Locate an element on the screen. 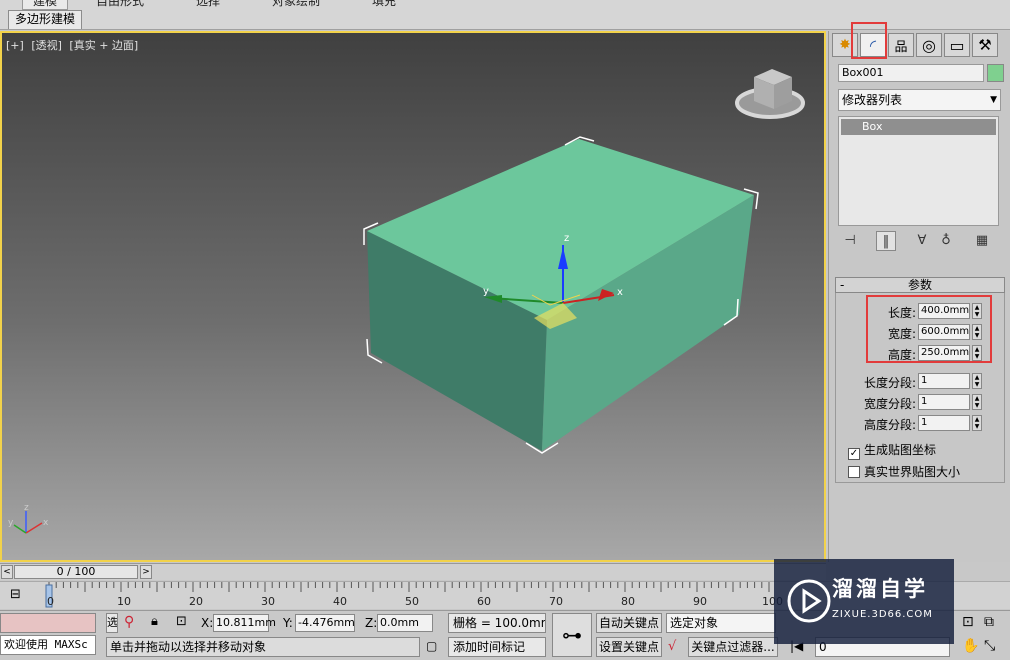 The width and height of the screenshot is (1010, 660). segment-length-spinner: ▲ ▼ is located at coordinates (977, 381).